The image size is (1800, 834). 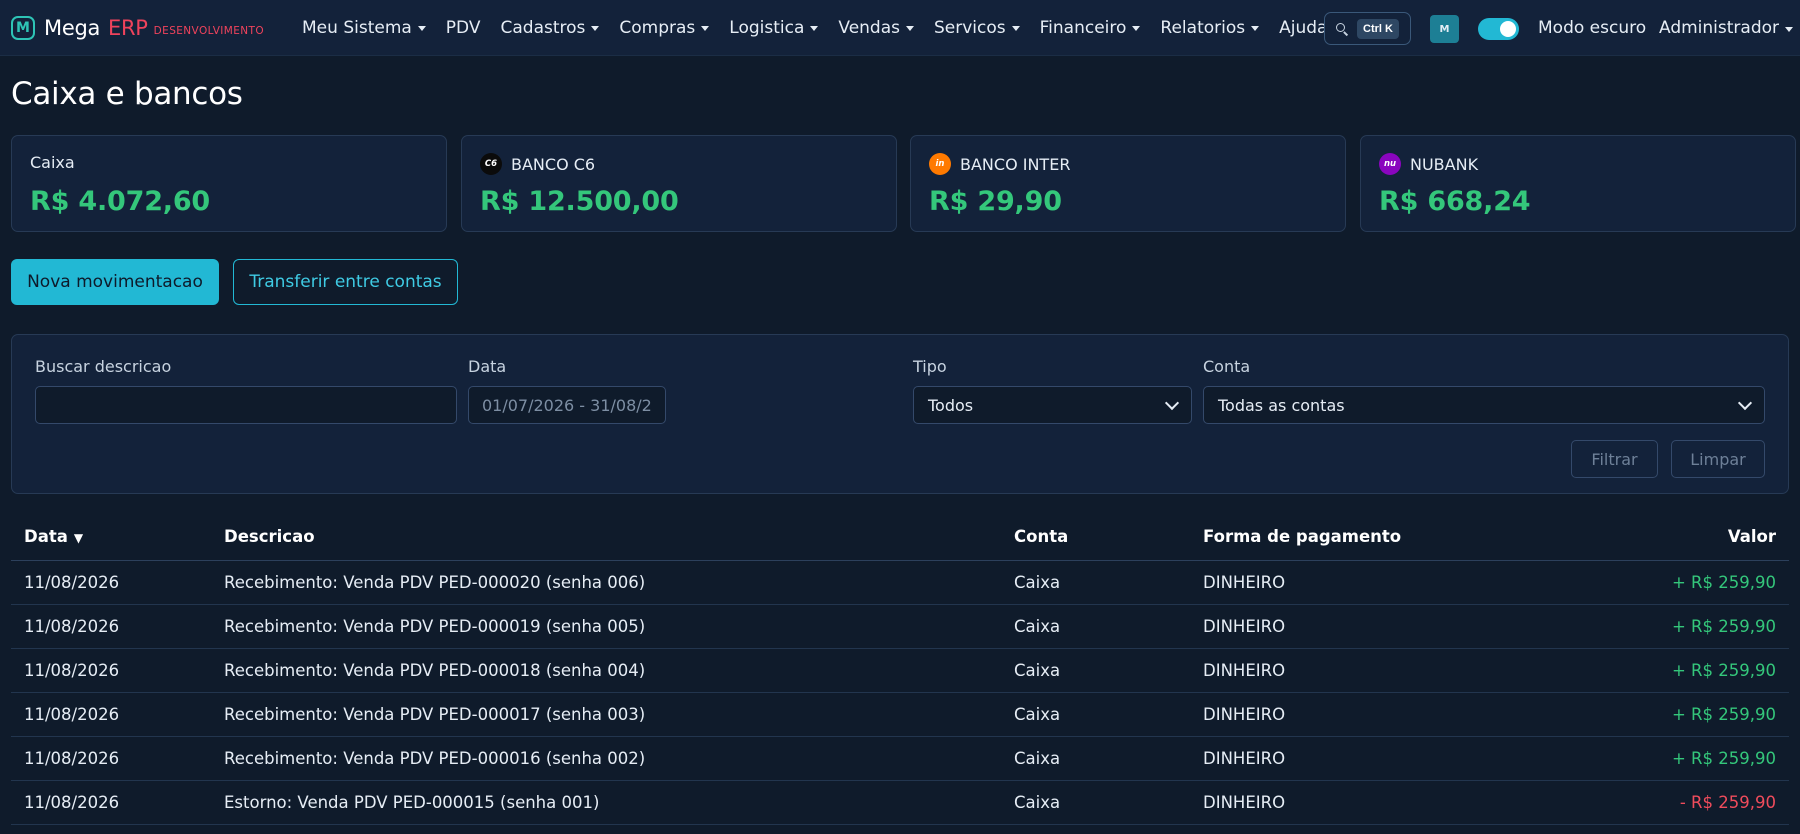 What do you see at coordinates (1508, 29) in the screenshot?
I see `toggle-knob` at bounding box center [1508, 29].